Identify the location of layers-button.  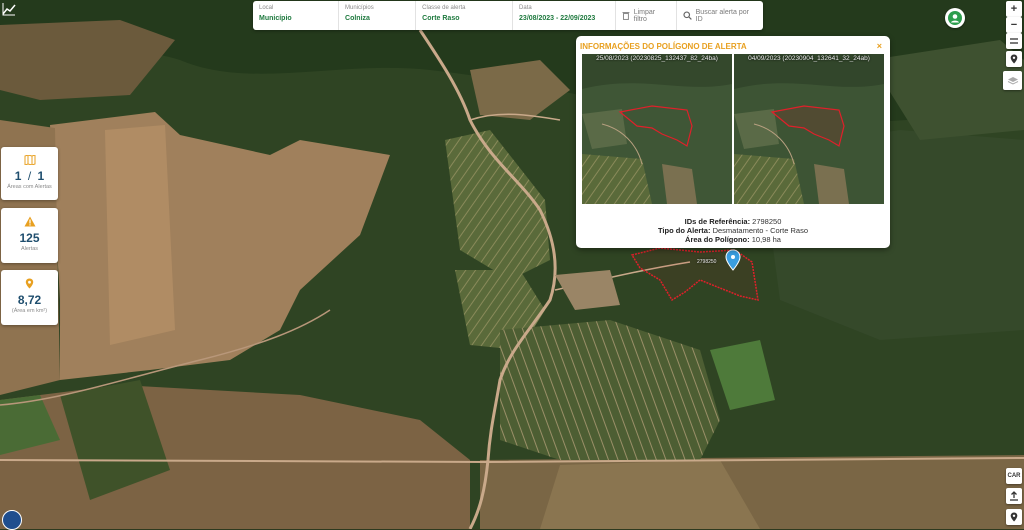
(1012, 80).